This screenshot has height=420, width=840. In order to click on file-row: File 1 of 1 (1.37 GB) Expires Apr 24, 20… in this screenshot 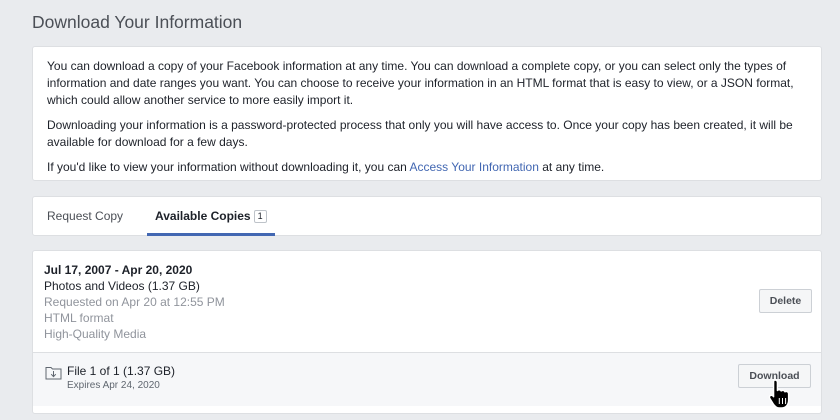, I will do `click(427, 379)`.